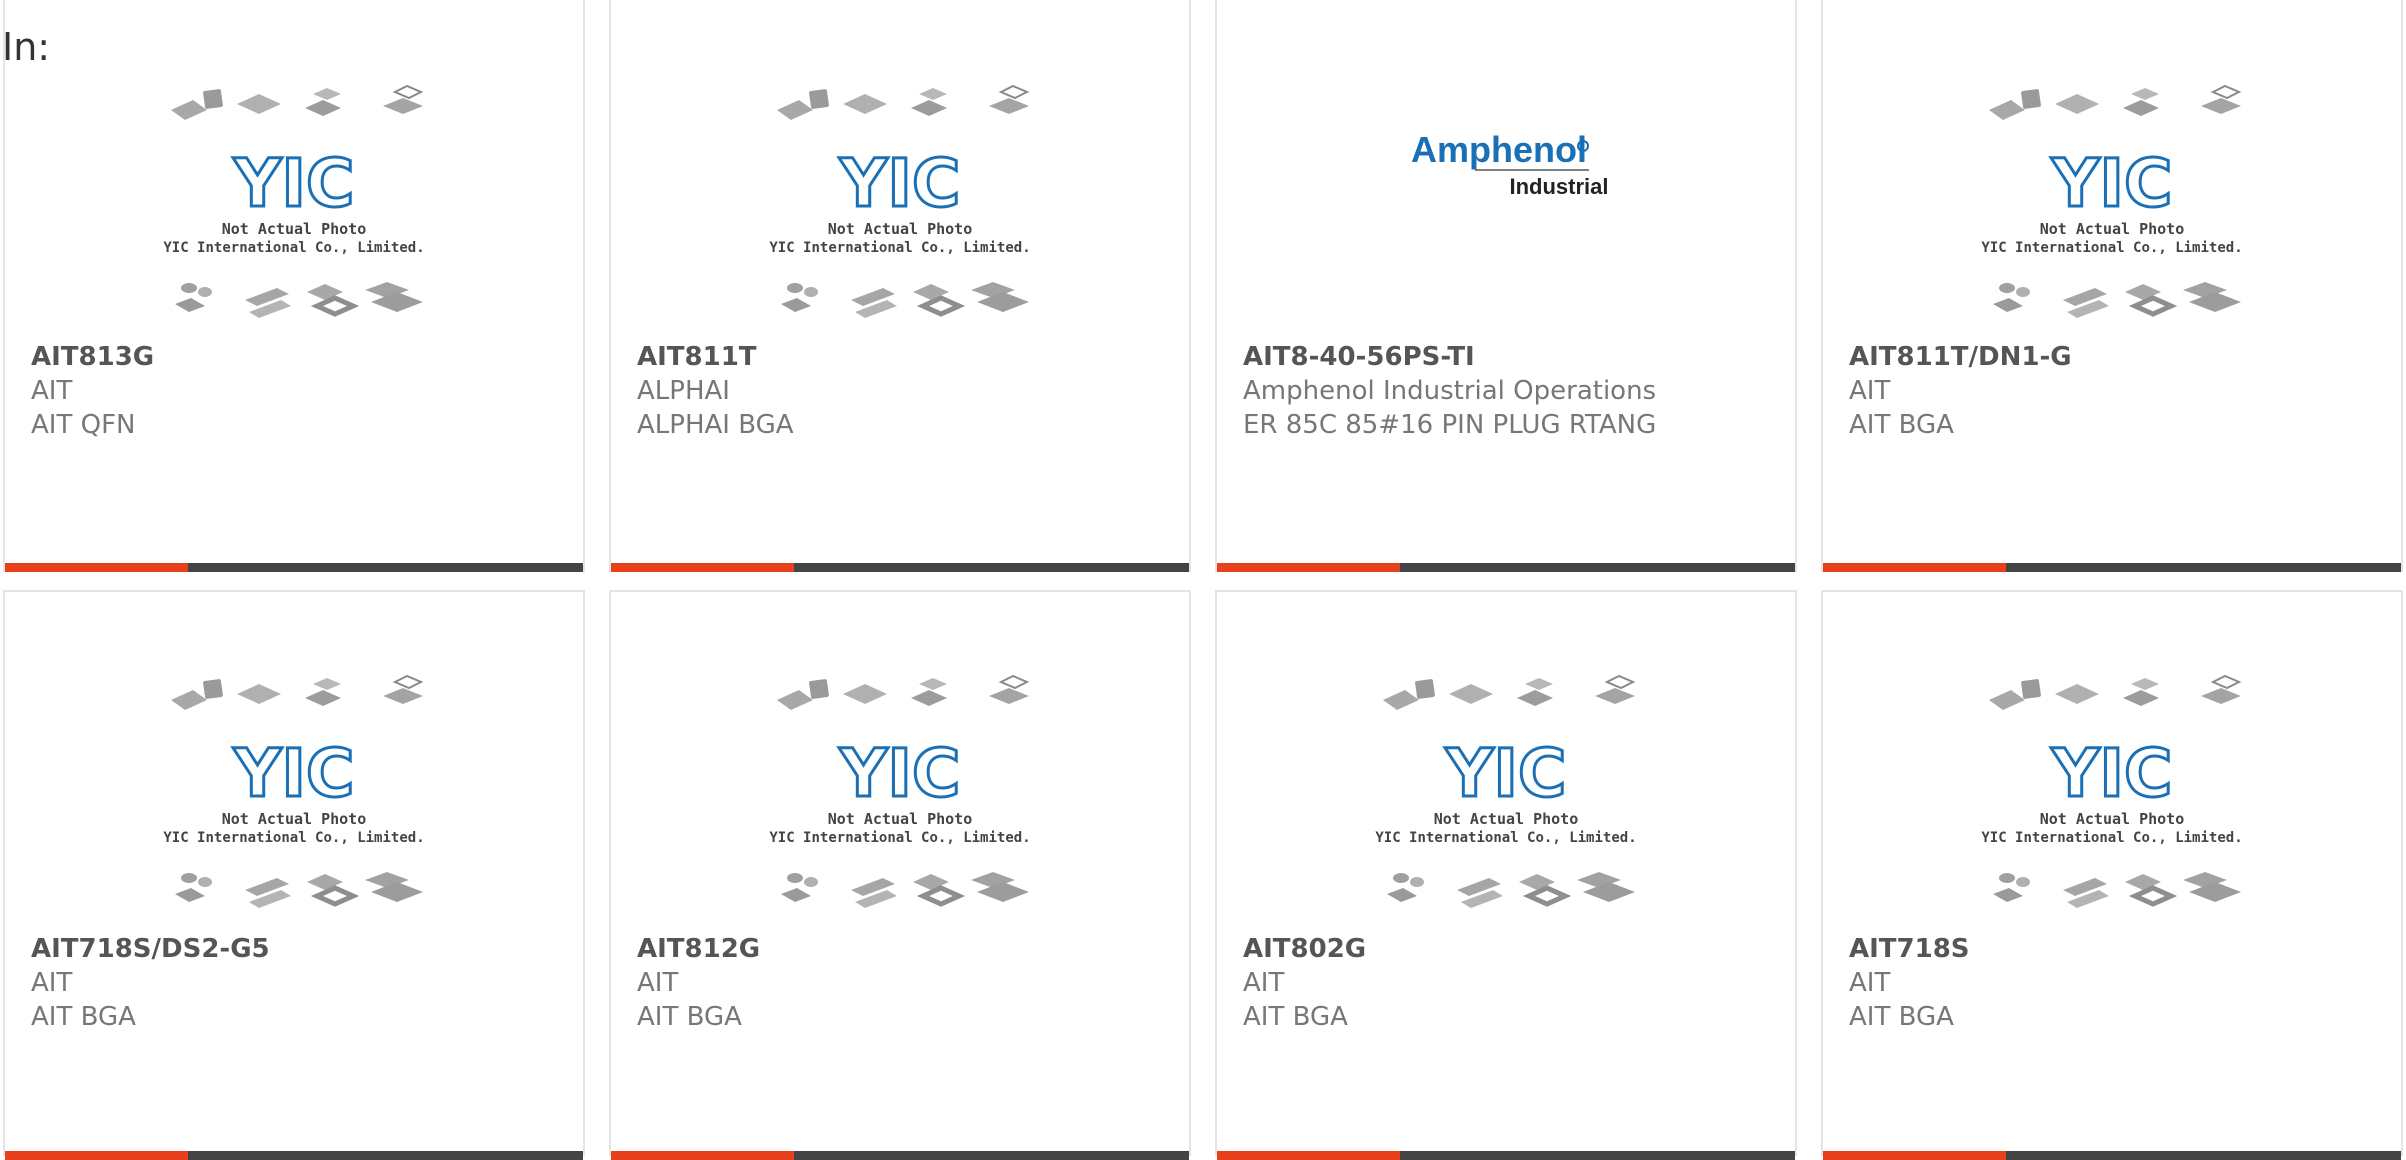  What do you see at coordinates (2119, 983) in the screenshot?
I see `product-info: AIT718S AIT AIT BGA` at bounding box center [2119, 983].